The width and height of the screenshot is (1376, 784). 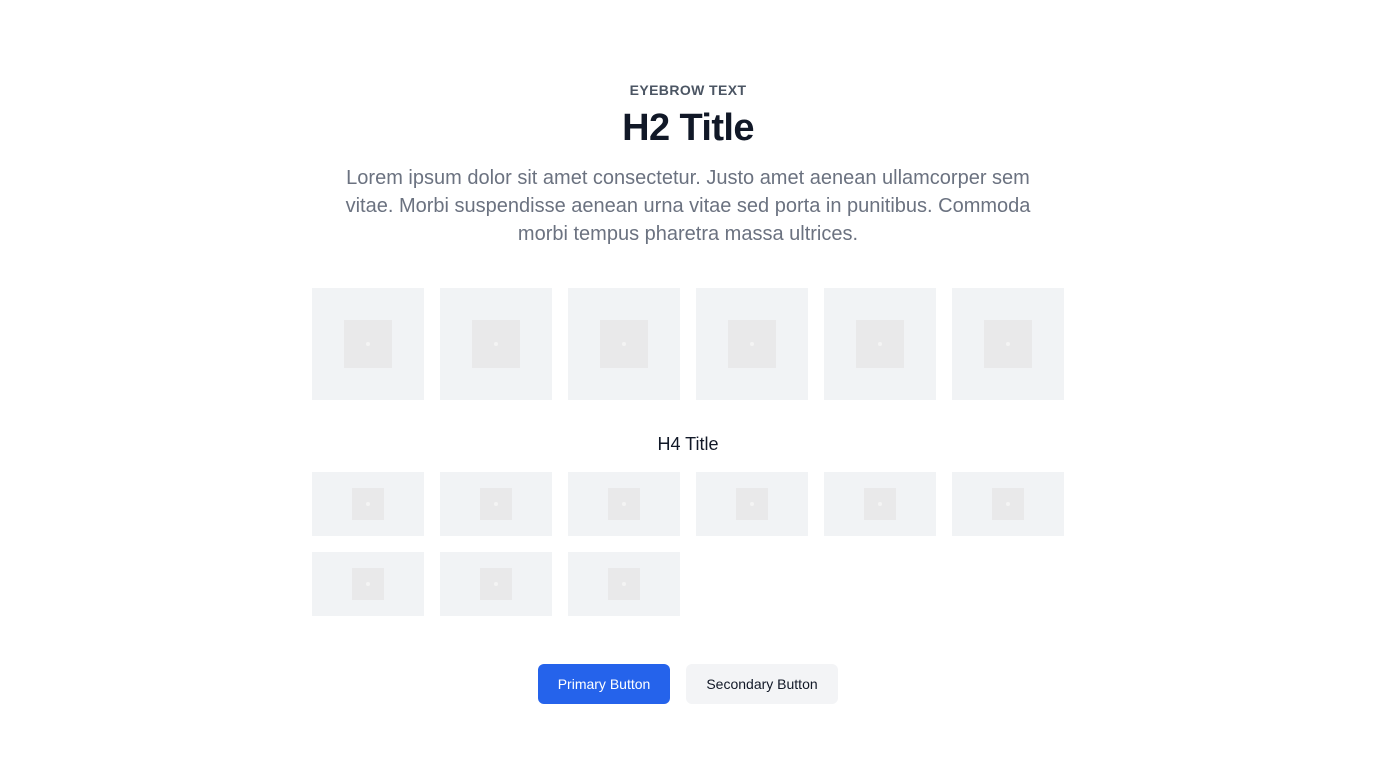 I want to click on subsection-title: H4 Title, so click(x=688, y=444).